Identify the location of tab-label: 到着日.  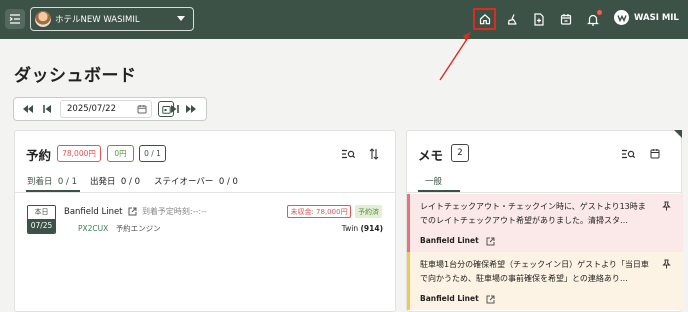
(40, 182).